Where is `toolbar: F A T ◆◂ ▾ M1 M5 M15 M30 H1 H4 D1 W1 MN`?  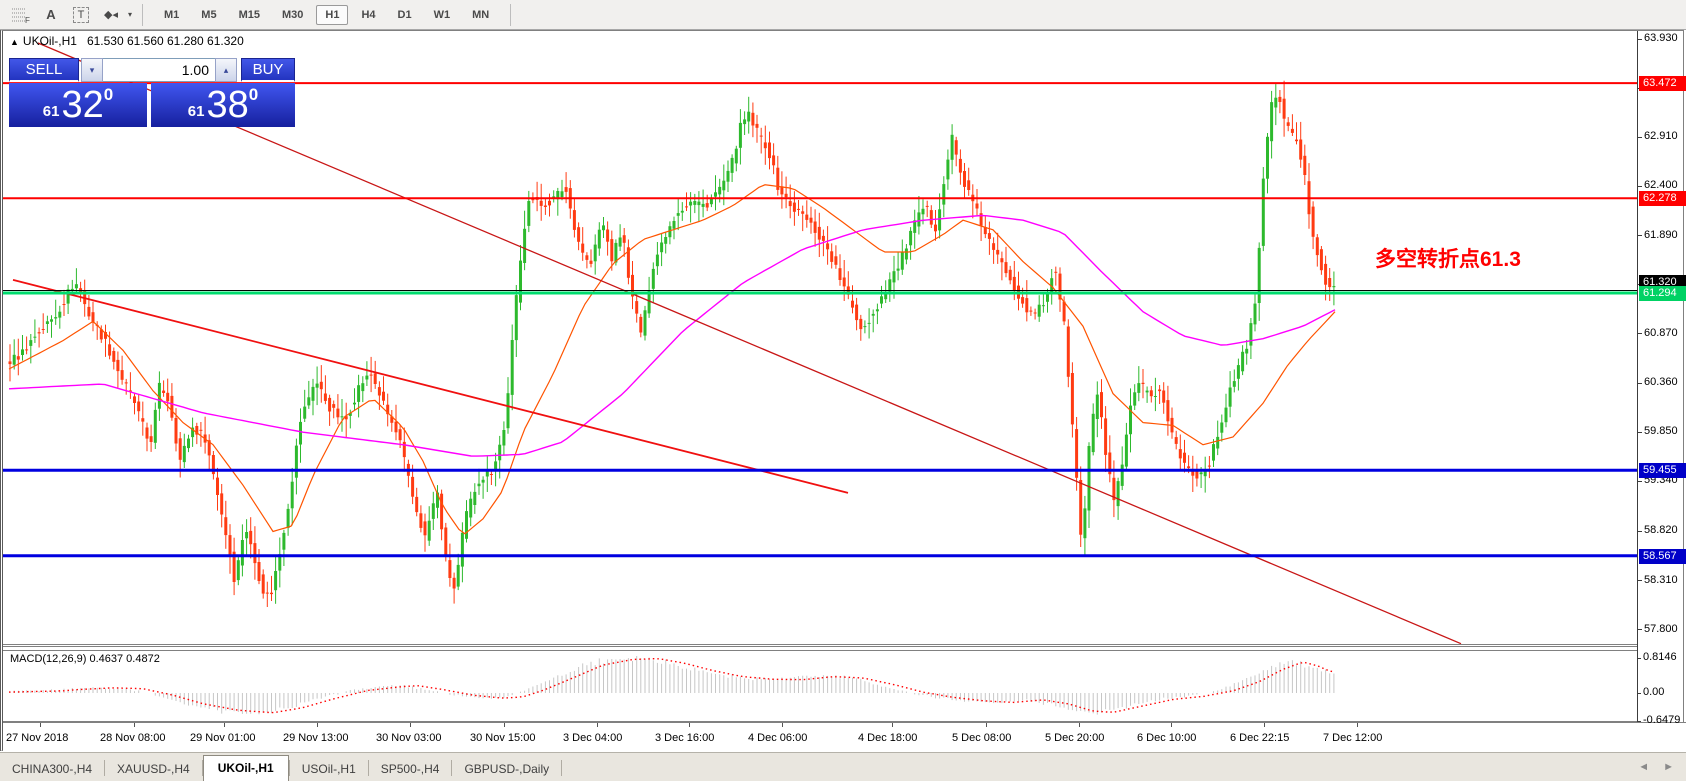 toolbar: F A T ◆◂ ▾ M1 M5 M15 M30 H1 H4 D1 W1 MN is located at coordinates (843, 15).